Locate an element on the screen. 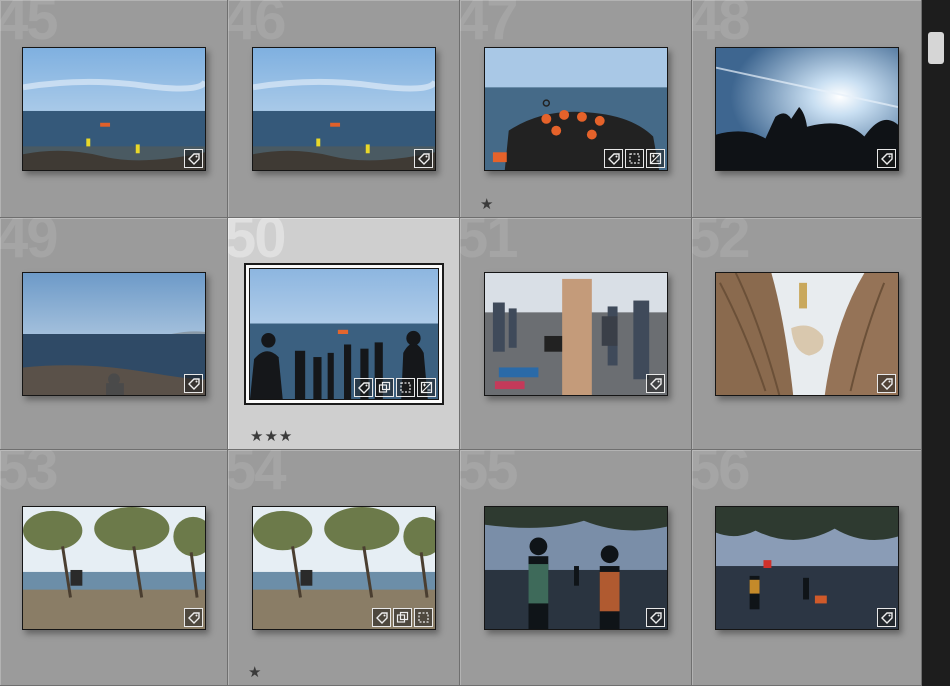  grid-cell: 55 is located at coordinates (576, 568).